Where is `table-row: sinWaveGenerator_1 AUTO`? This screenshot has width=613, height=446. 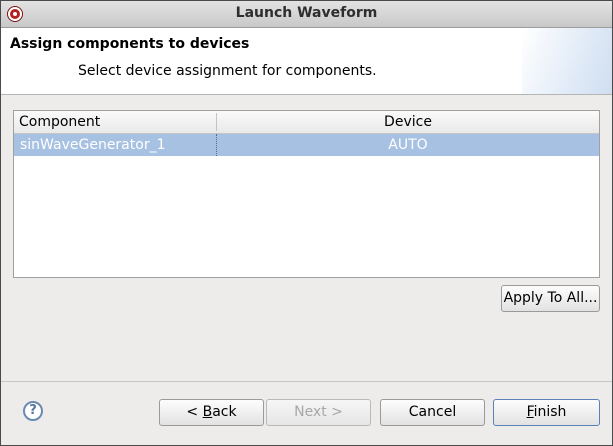 table-row: sinWaveGenerator_1 AUTO is located at coordinates (306, 145).